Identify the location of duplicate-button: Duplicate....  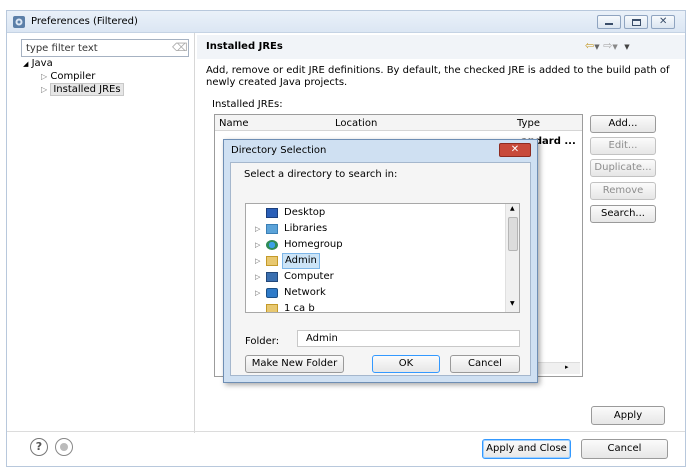
(623, 168).